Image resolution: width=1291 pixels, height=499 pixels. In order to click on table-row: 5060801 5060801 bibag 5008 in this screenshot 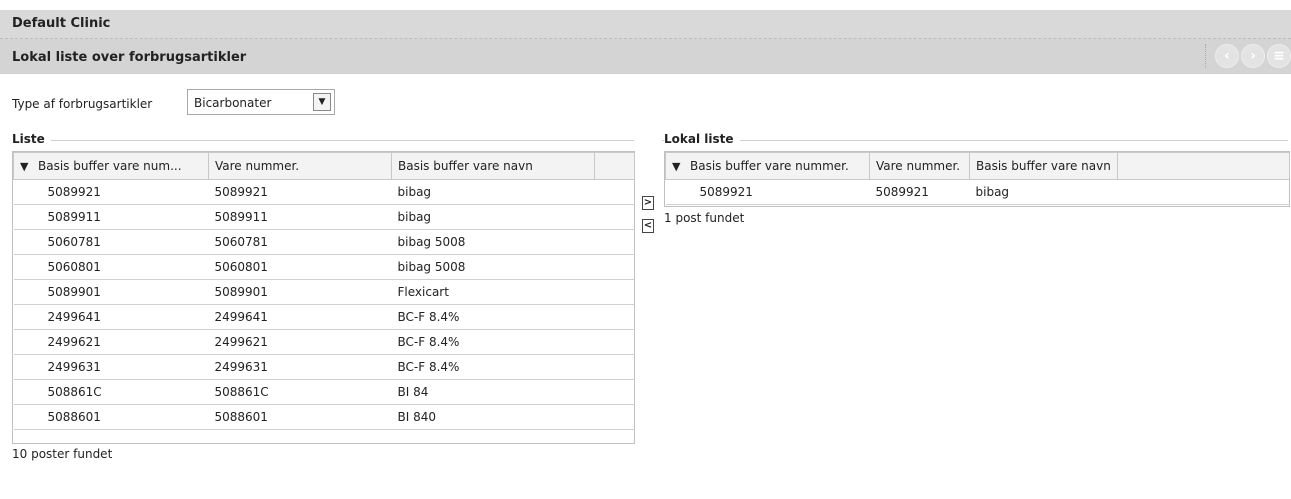, I will do `click(324, 267)`.